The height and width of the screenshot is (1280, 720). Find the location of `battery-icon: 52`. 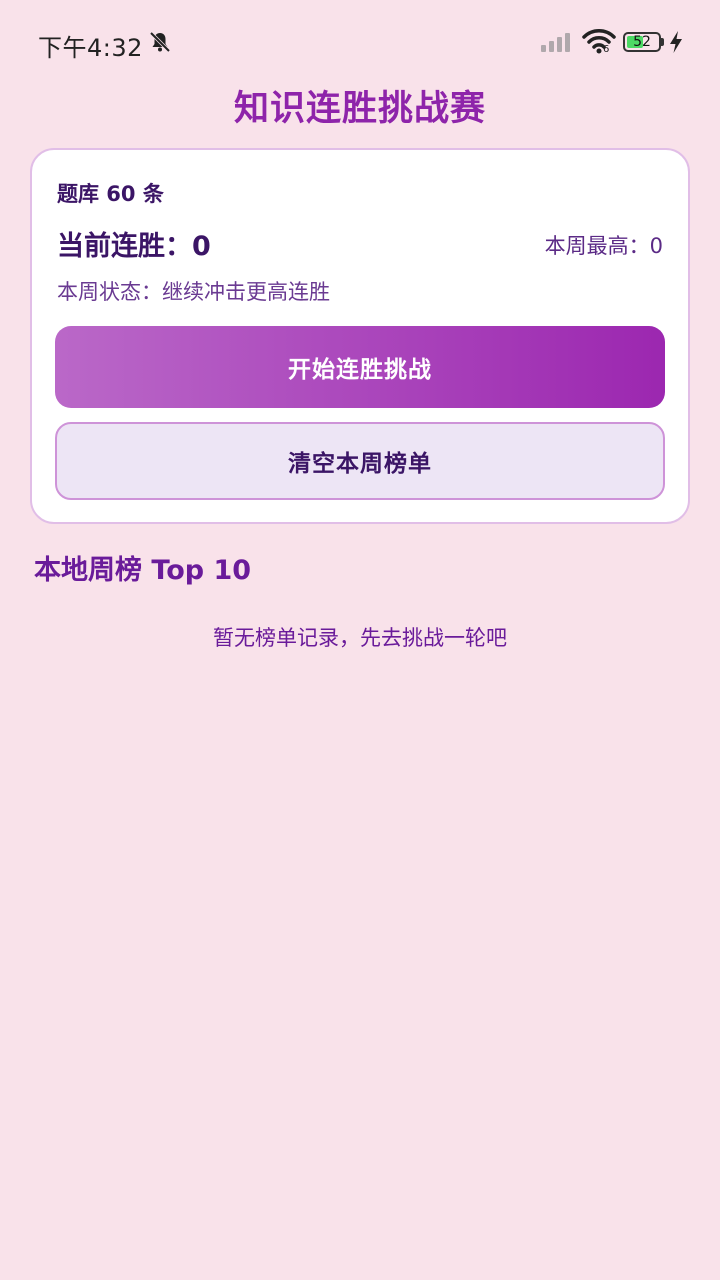

battery-icon: 52 is located at coordinates (642, 42).